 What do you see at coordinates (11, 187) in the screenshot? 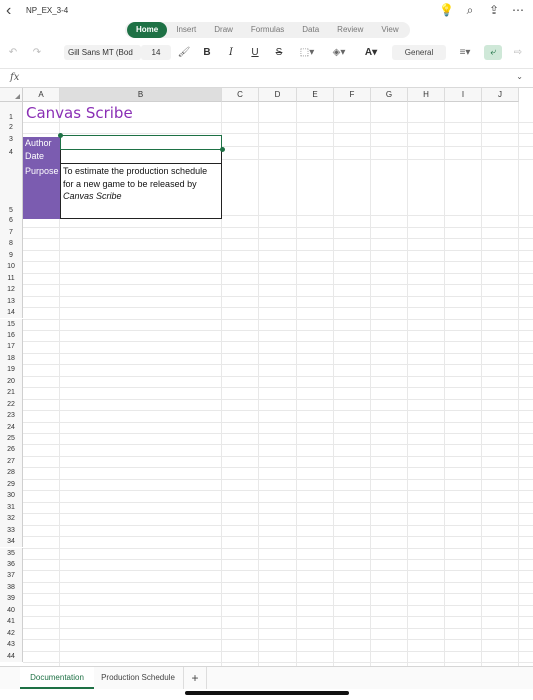
I see `row-header: 5` at bounding box center [11, 187].